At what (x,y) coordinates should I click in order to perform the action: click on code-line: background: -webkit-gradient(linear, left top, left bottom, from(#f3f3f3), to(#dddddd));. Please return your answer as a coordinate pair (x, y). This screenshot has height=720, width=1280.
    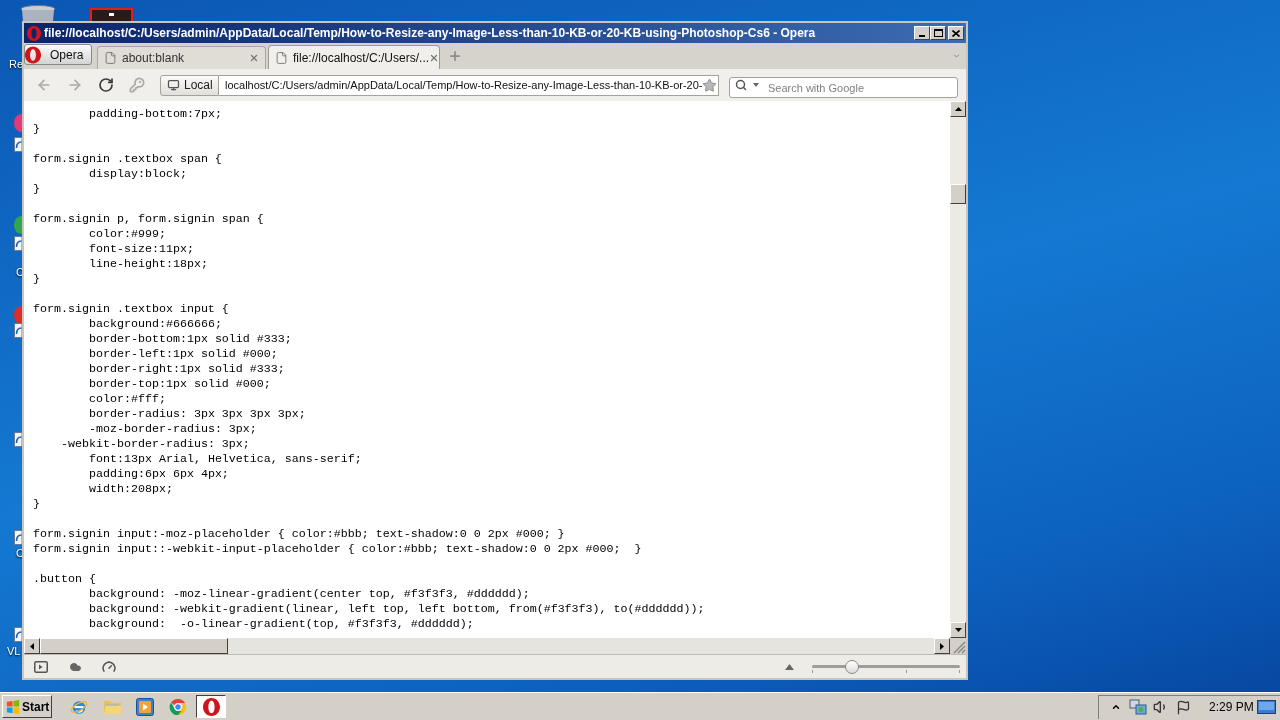
    Looking at the image, I should click on (396, 609).